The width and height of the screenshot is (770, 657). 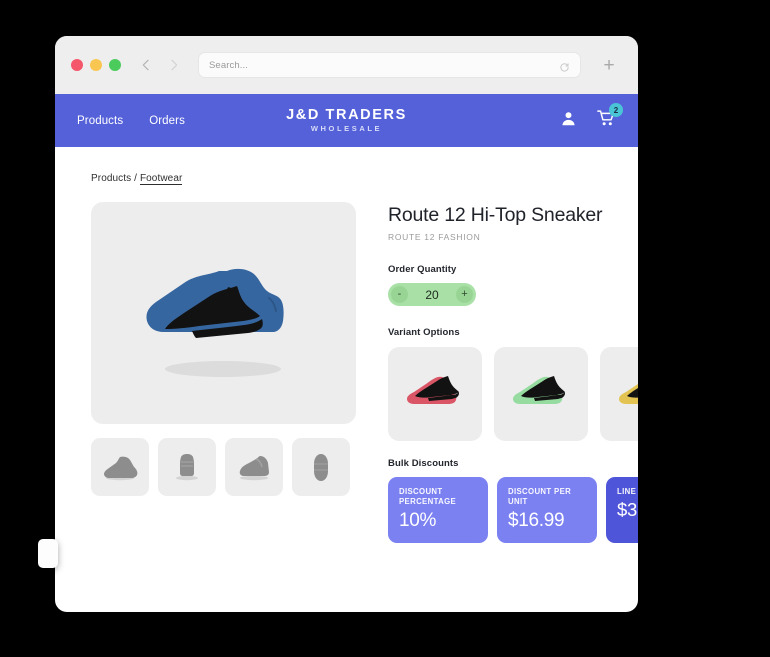 What do you see at coordinates (174, 65) in the screenshot?
I see `forward-arrow-icon` at bounding box center [174, 65].